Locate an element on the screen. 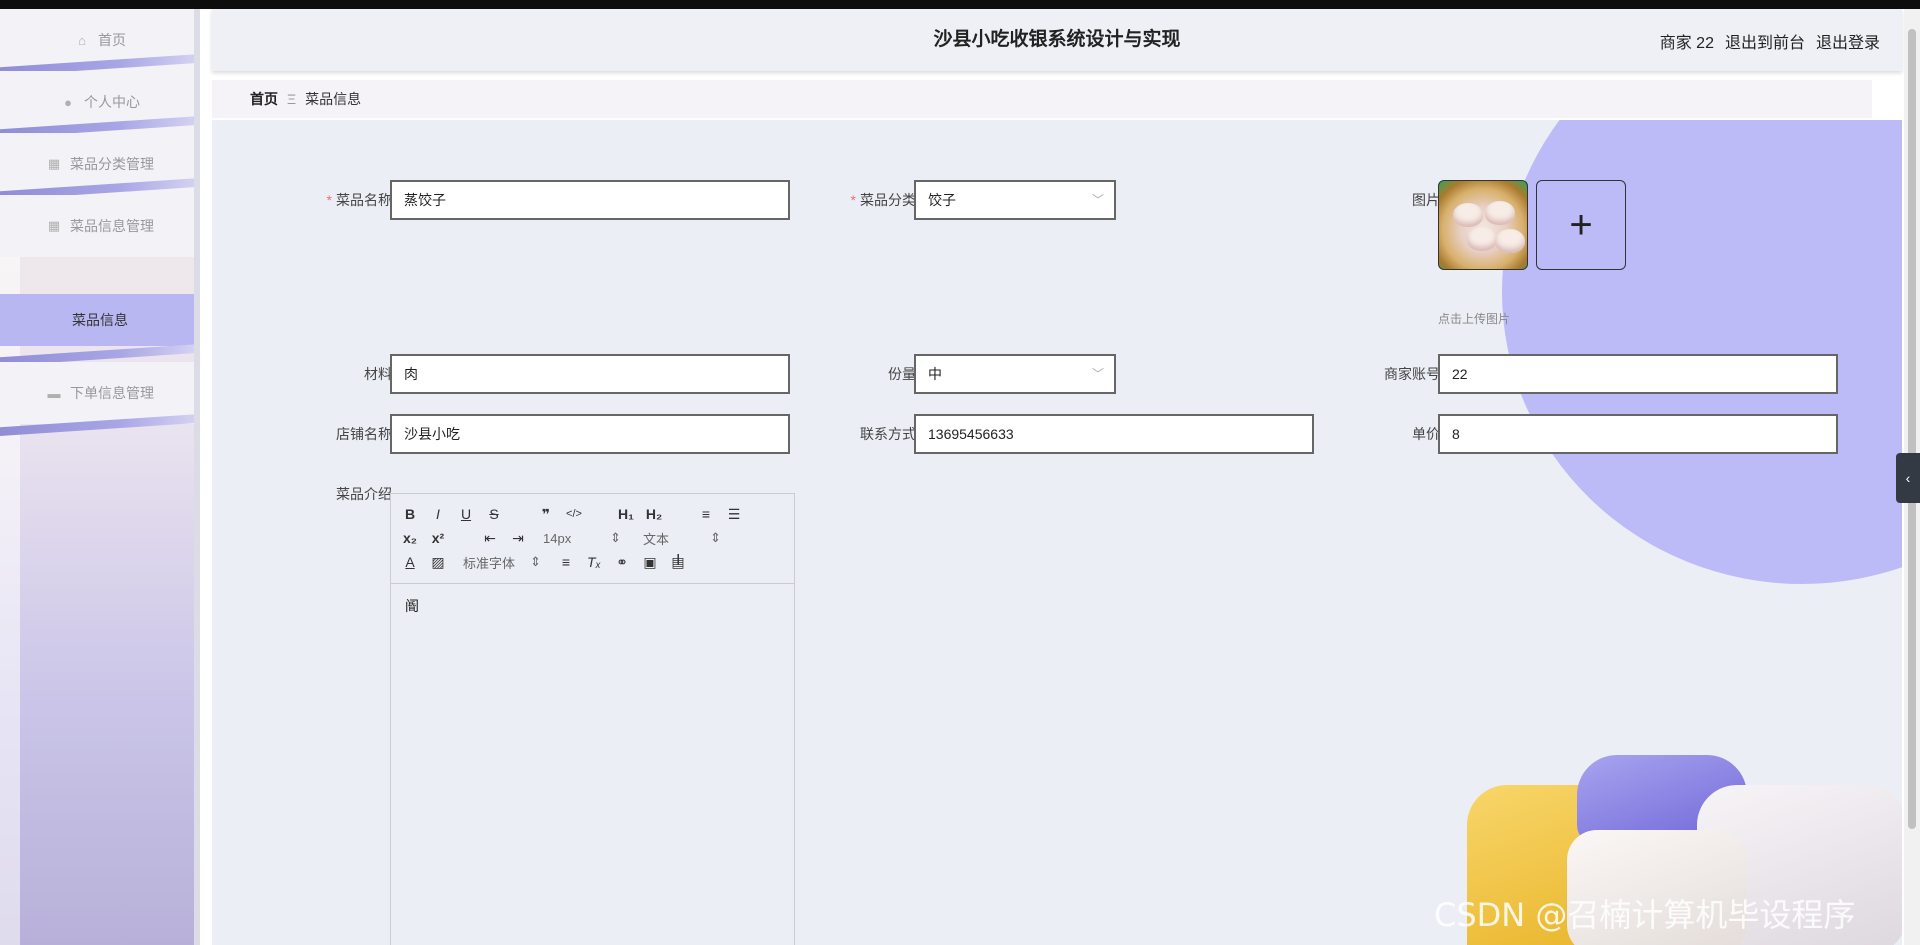 The width and height of the screenshot is (1920, 945). sidebar-item-dish-info: 菜品信息 is located at coordinates (100, 320).